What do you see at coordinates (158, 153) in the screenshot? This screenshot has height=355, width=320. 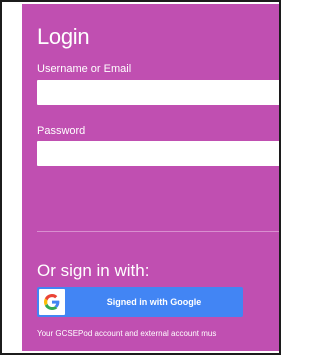 I see `password-input` at bounding box center [158, 153].